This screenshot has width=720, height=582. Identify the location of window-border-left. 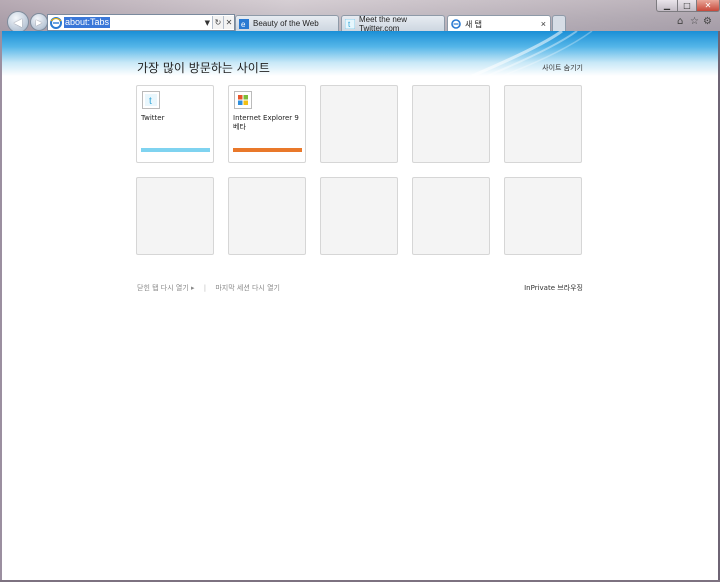
(1, 306).